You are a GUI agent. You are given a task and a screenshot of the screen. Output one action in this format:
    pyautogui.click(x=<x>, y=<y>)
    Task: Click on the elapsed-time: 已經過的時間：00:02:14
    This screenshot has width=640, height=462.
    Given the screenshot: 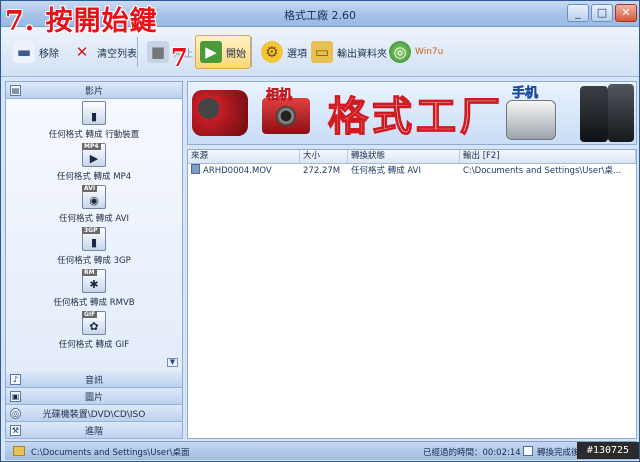 What is the action you would take?
    pyautogui.click(x=472, y=453)
    